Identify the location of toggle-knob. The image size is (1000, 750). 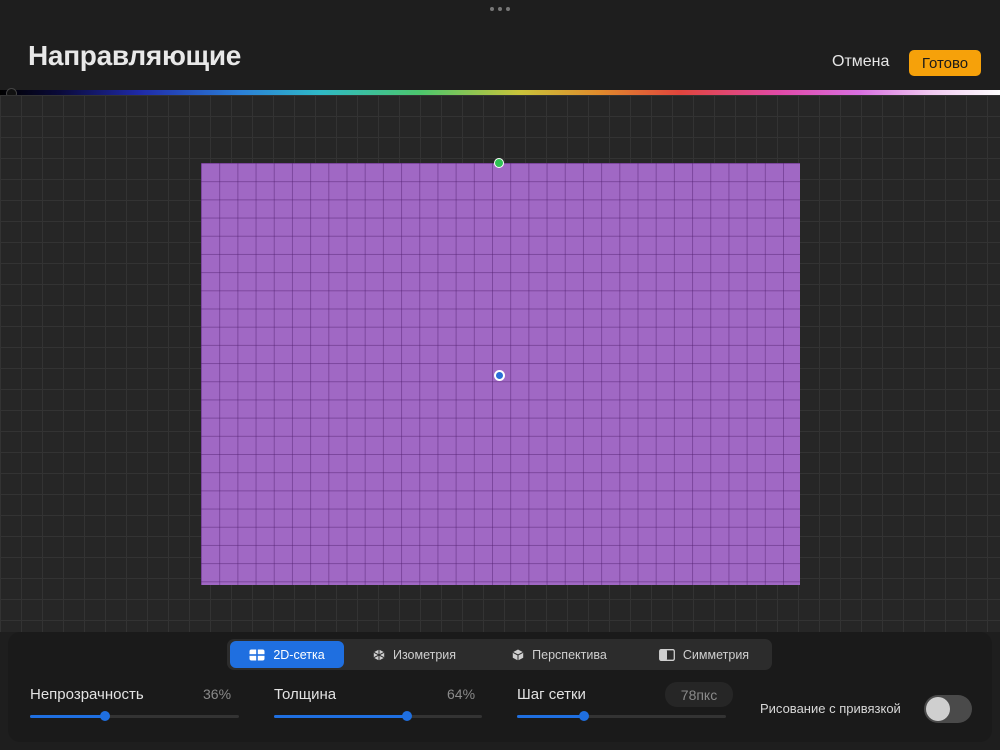
(938, 709).